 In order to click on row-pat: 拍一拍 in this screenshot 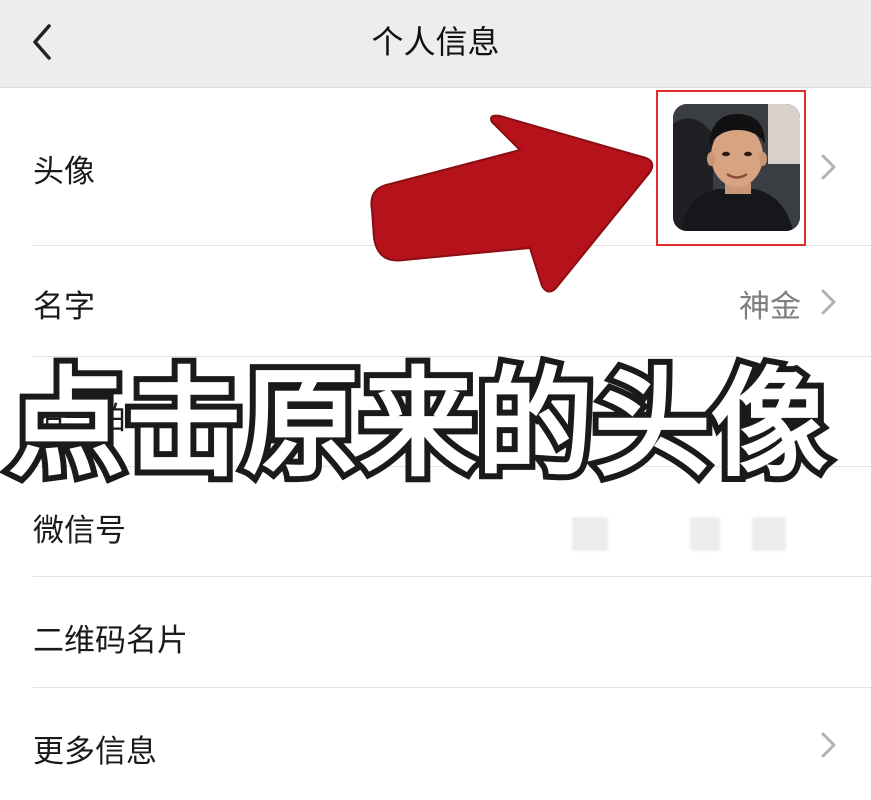, I will do `click(435, 412)`.